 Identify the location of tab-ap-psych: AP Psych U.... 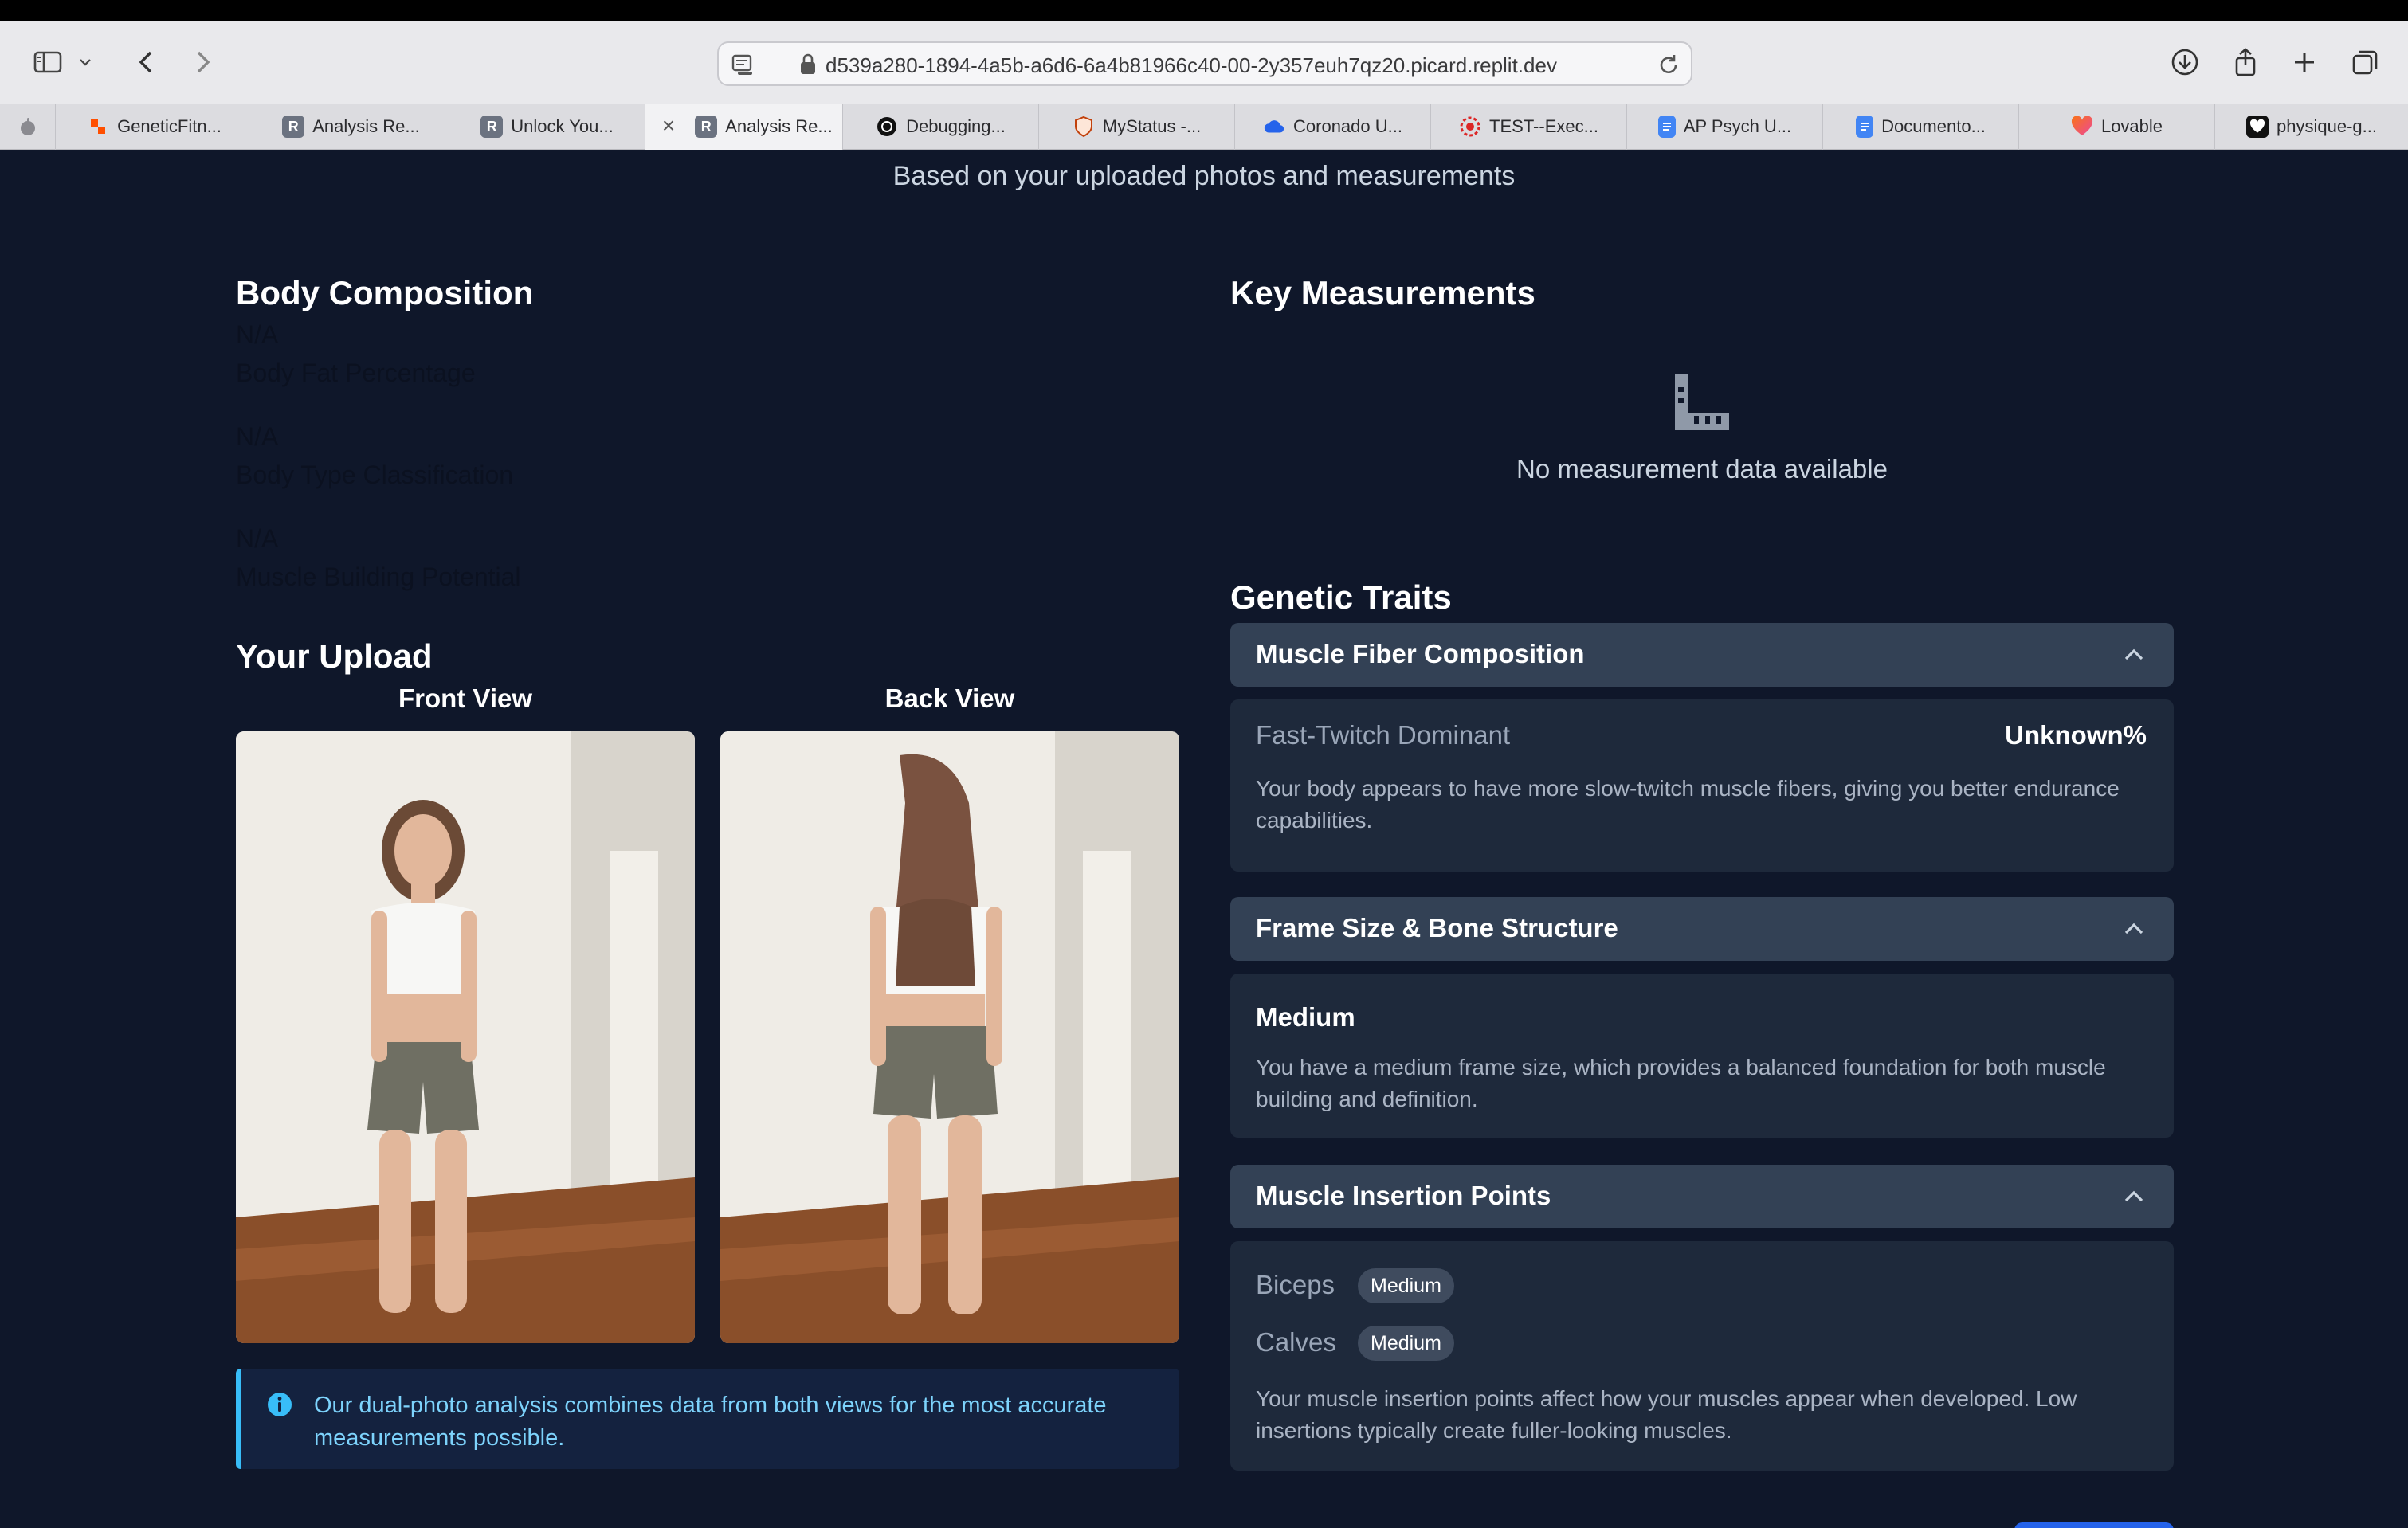
(1725, 127).